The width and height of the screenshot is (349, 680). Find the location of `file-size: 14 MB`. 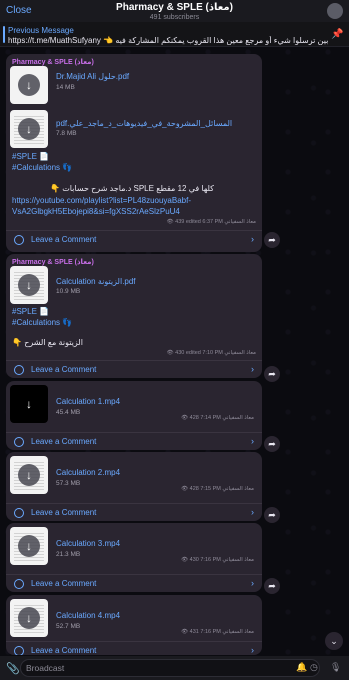

file-size: 14 MB is located at coordinates (65, 87).